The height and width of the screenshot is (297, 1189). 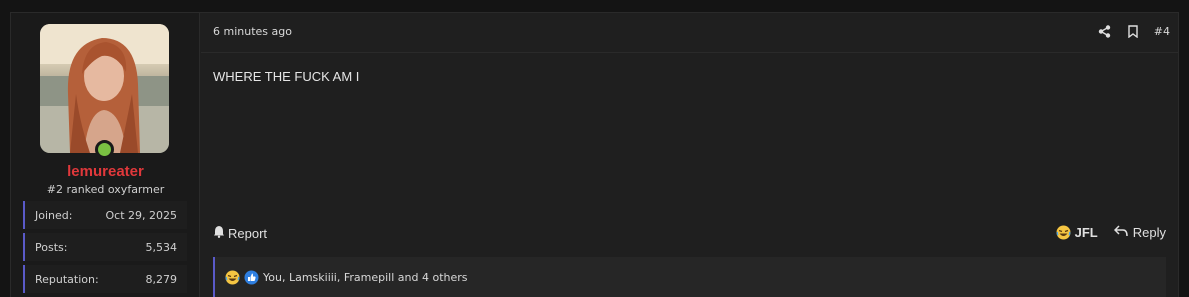 What do you see at coordinates (105, 279) in the screenshot?
I see `stat-reputation: Reputation: 8,279` at bounding box center [105, 279].